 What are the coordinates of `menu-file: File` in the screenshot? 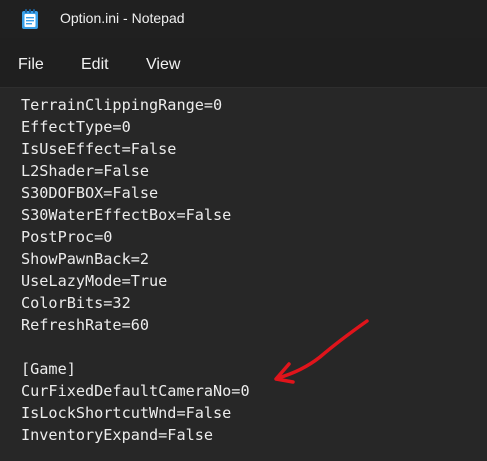 It's located at (31, 65).